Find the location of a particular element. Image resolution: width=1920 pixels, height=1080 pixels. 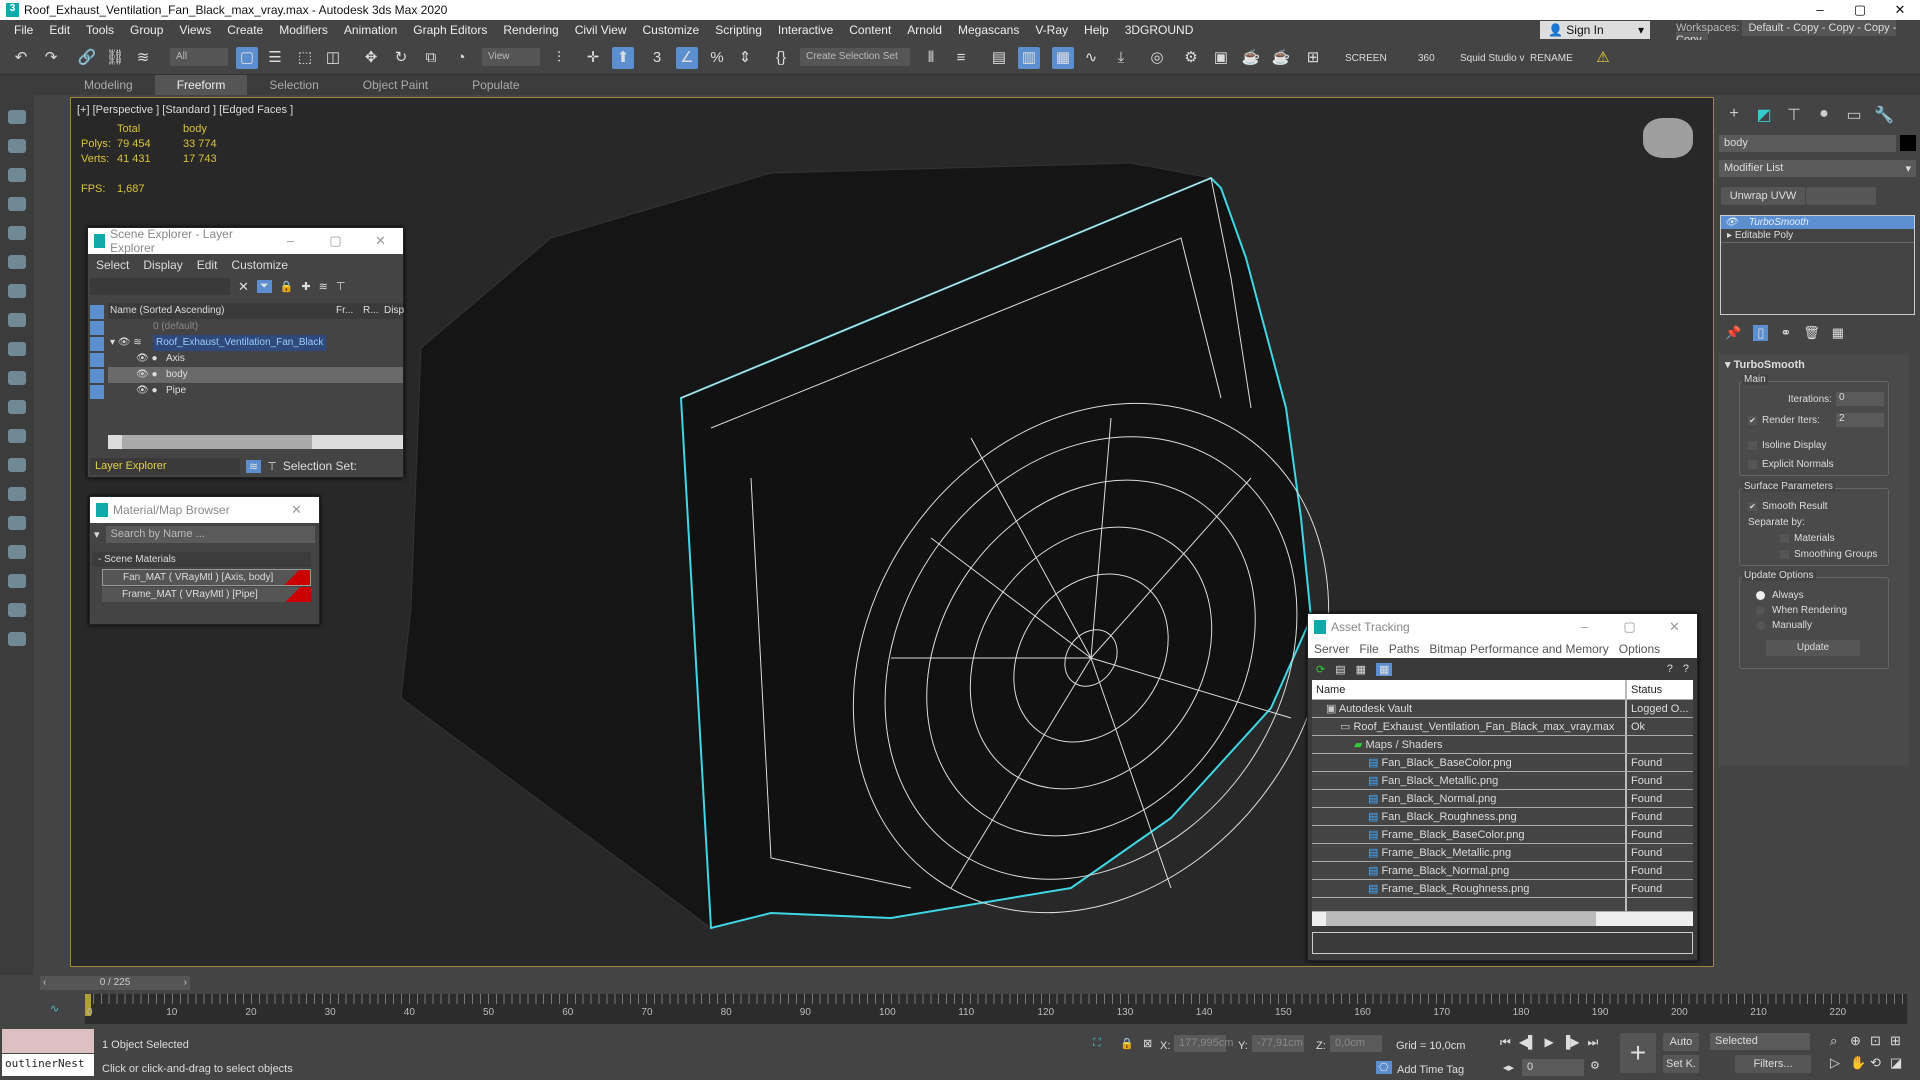

empty-modifier-button is located at coordinates (1841, 196).